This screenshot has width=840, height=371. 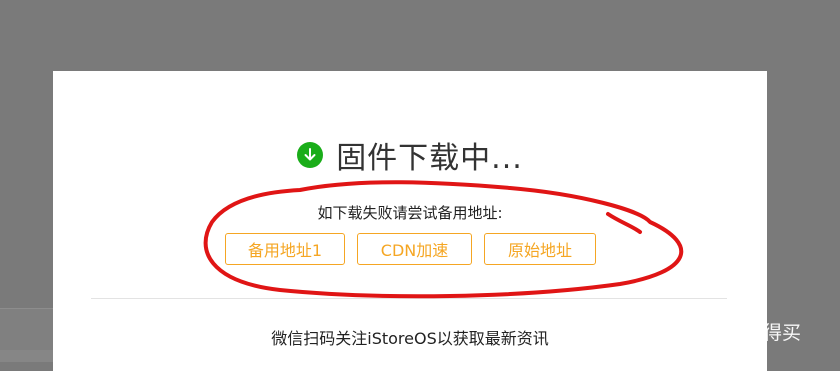 I want to click on background-divider, so click(x=26, y=308).